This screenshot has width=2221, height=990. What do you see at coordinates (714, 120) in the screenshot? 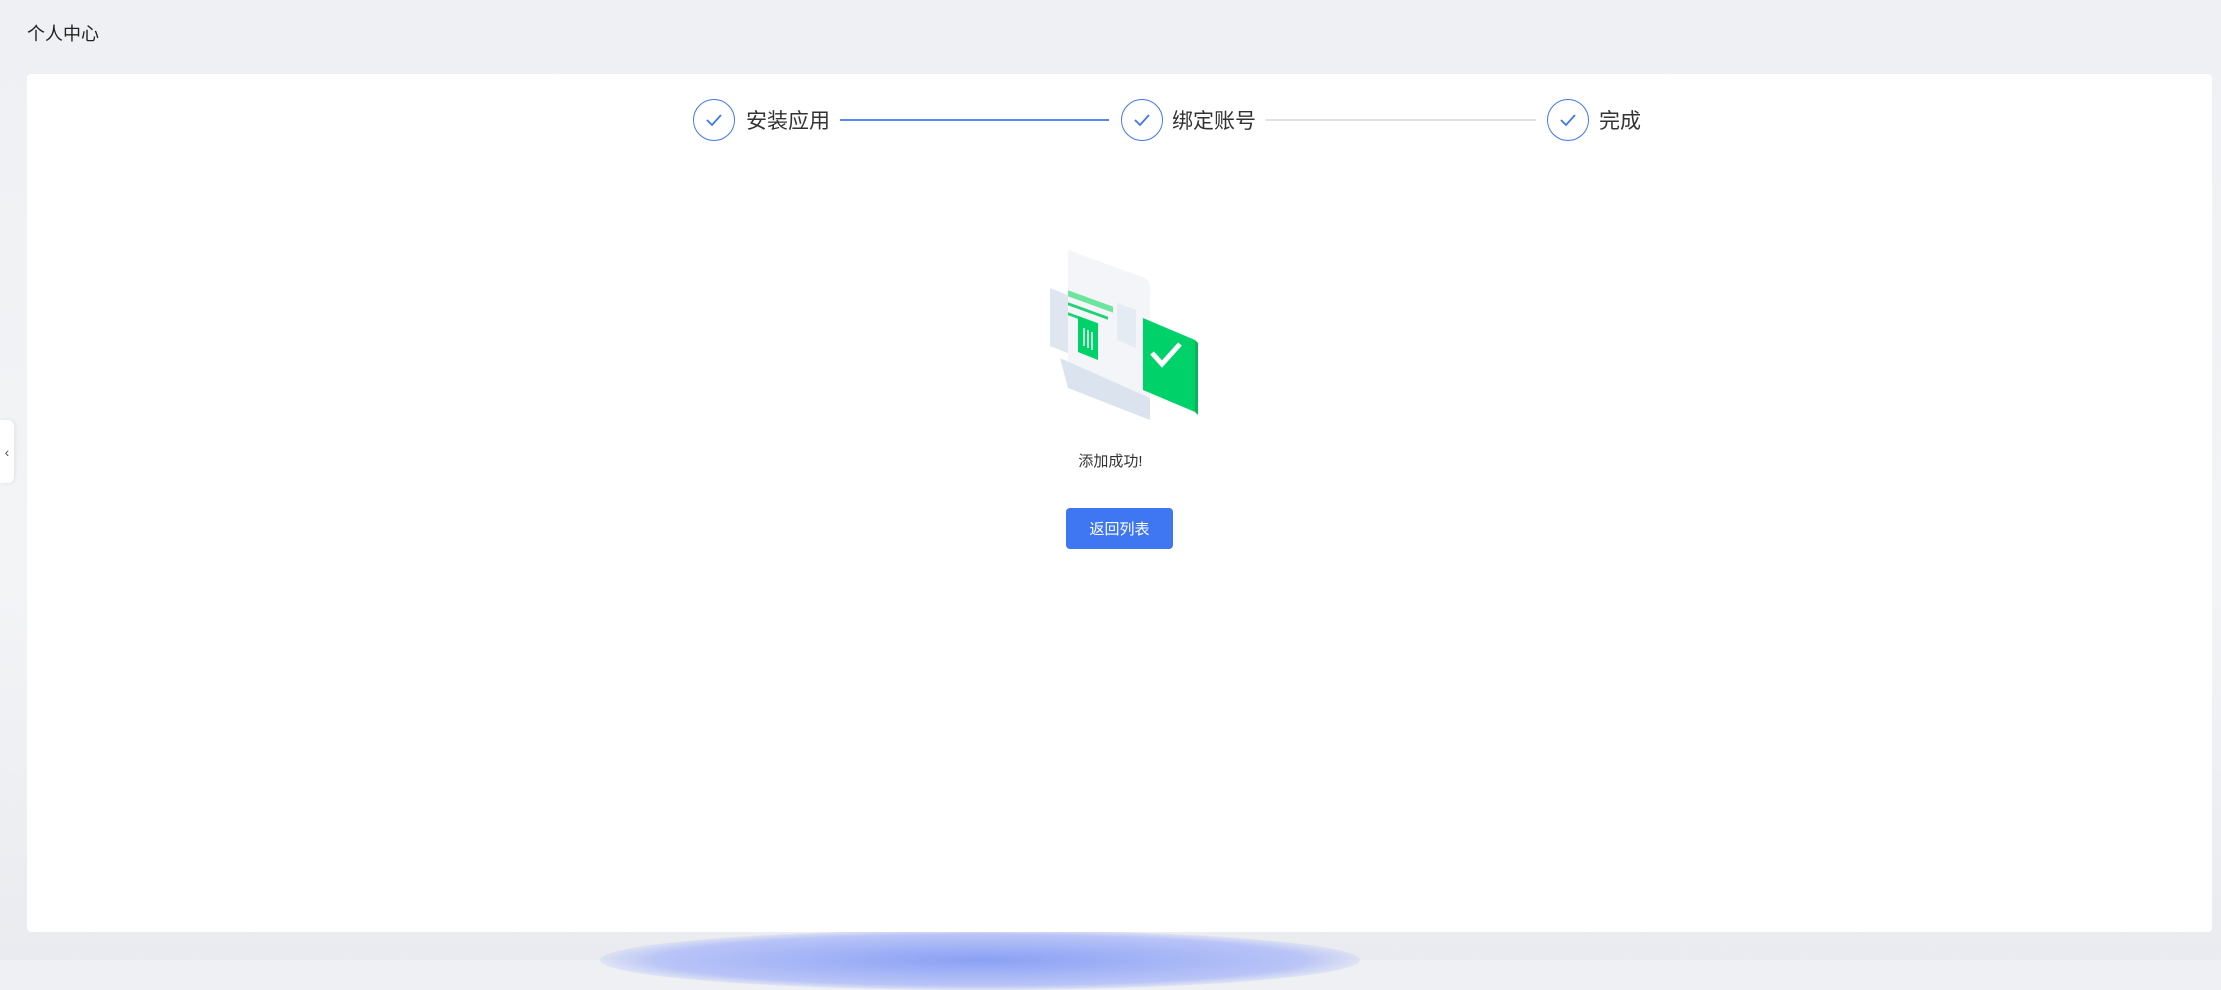
I see `step-1-check-icon` at bounding box center [714, 120].